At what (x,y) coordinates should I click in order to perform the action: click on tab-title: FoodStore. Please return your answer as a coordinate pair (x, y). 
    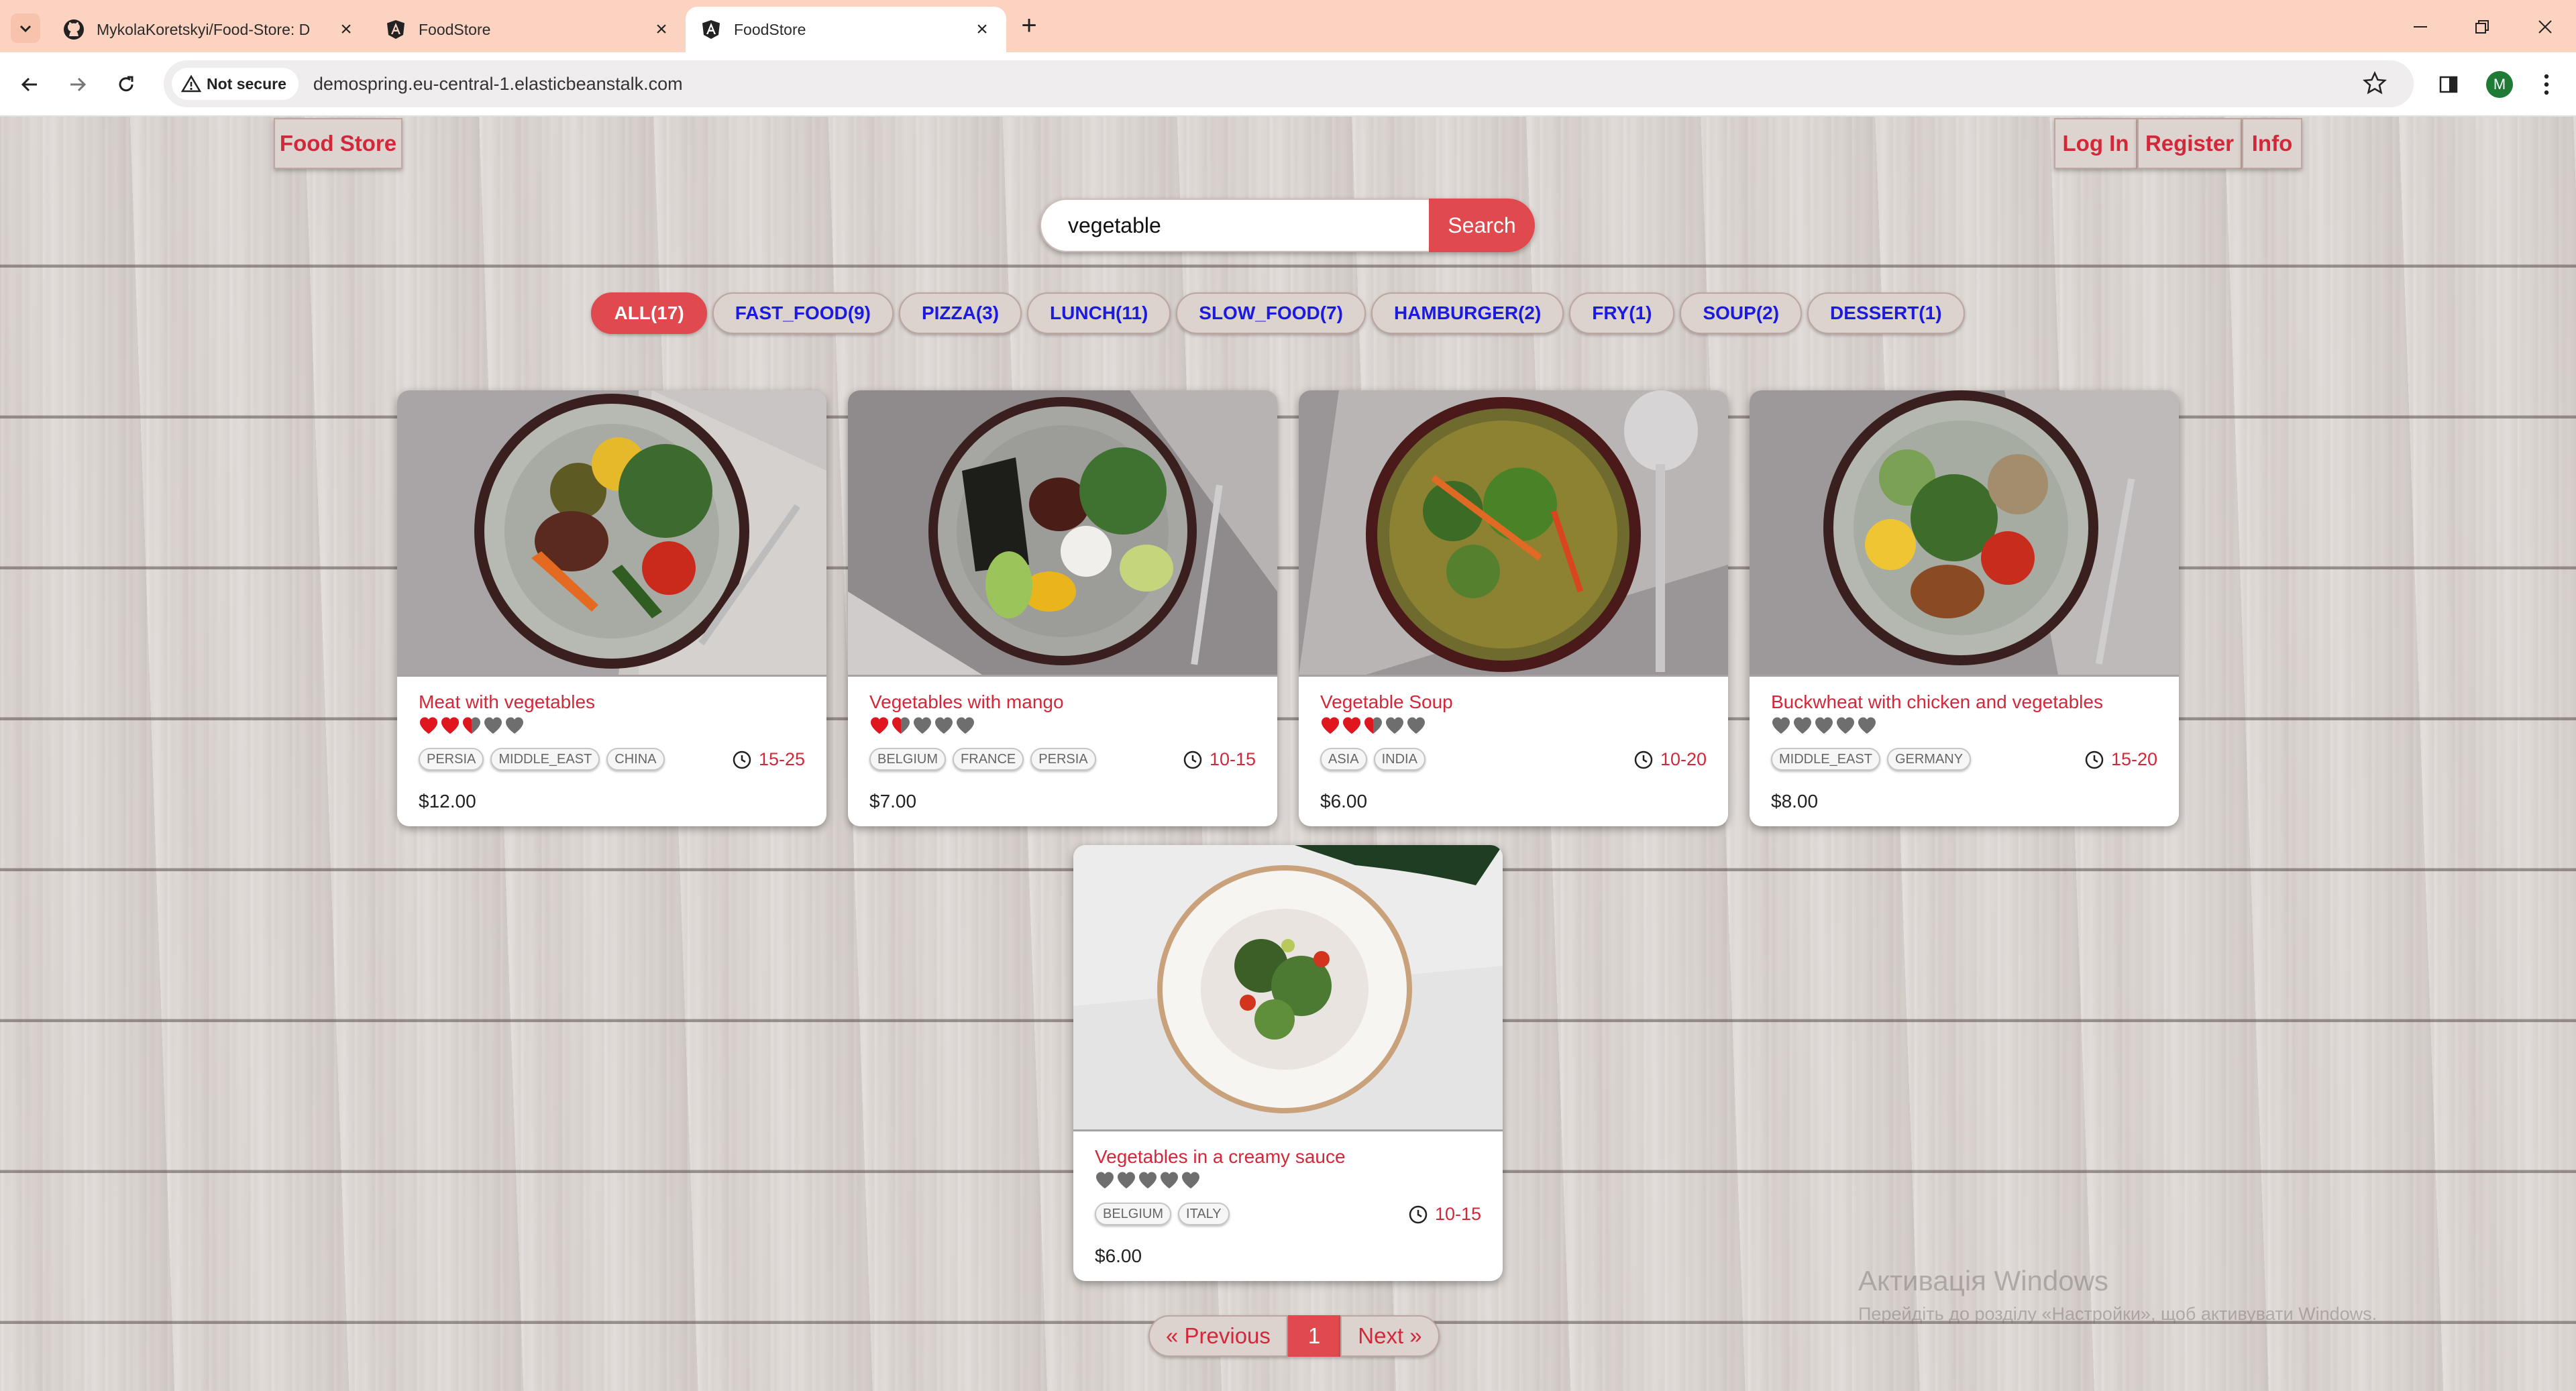
    Looking at the image, I should click on (770, 29).